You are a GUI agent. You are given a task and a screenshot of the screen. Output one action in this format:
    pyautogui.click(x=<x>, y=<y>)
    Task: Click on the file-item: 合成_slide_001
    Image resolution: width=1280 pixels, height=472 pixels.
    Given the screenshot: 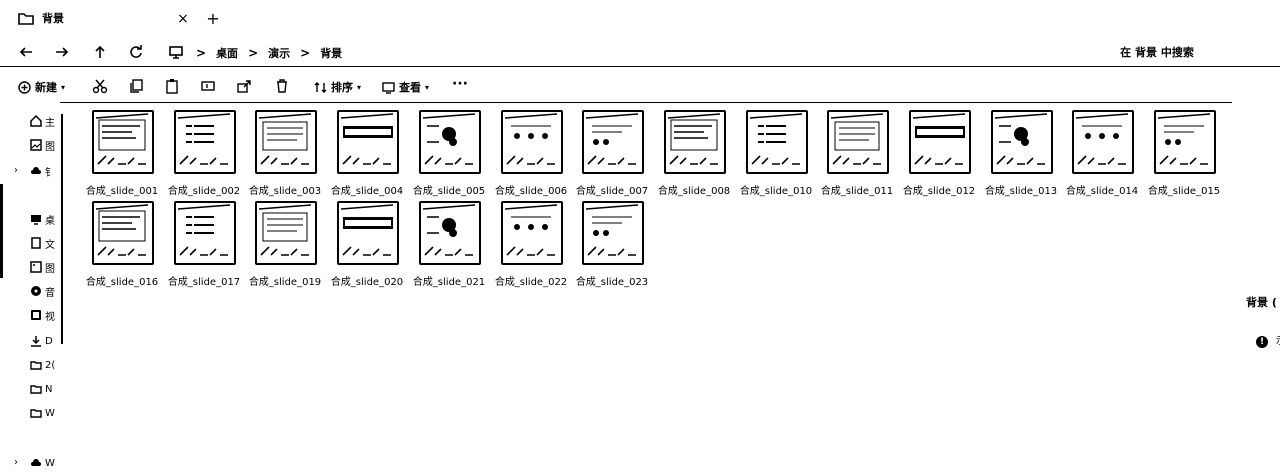 What is the action you would take?
    pyautogui.click(x=122, y=153)
    